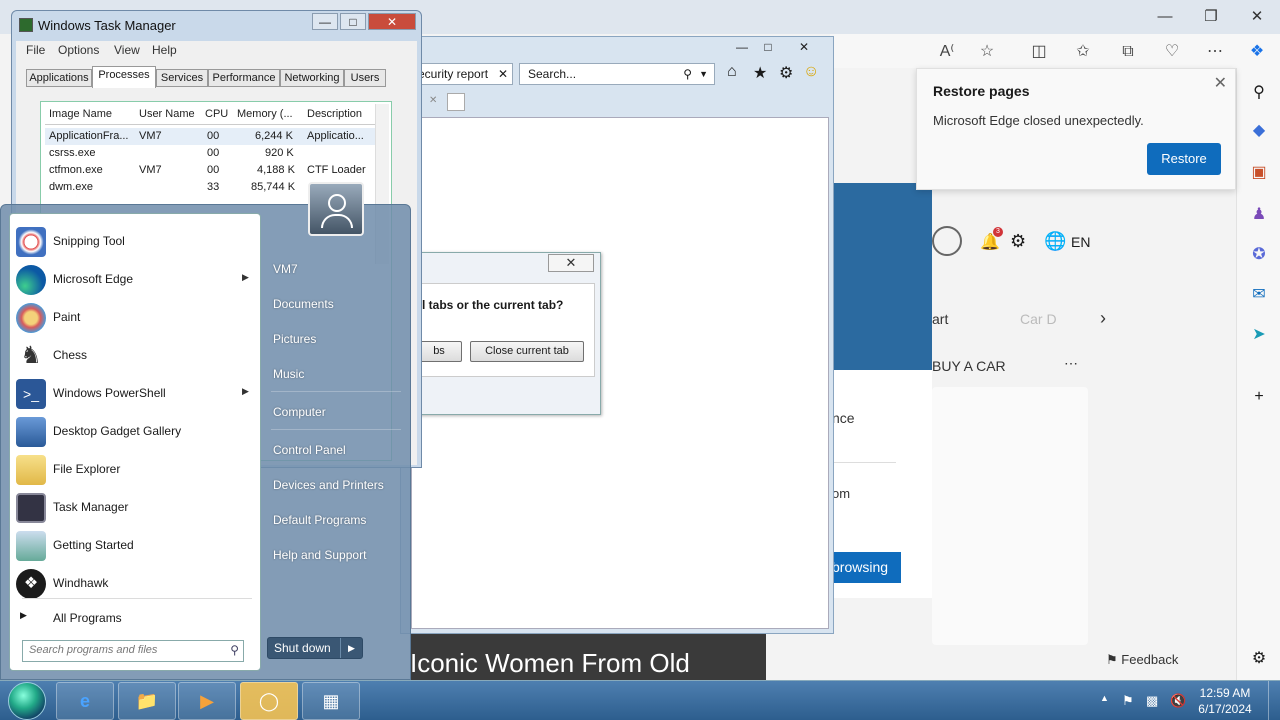 This screenshot has width=1280, height=720. What do you see at coordinates (1215, 52) in the screenshot?
I see `more-options-icon: ⋯` at bounding box center [1215, 52].